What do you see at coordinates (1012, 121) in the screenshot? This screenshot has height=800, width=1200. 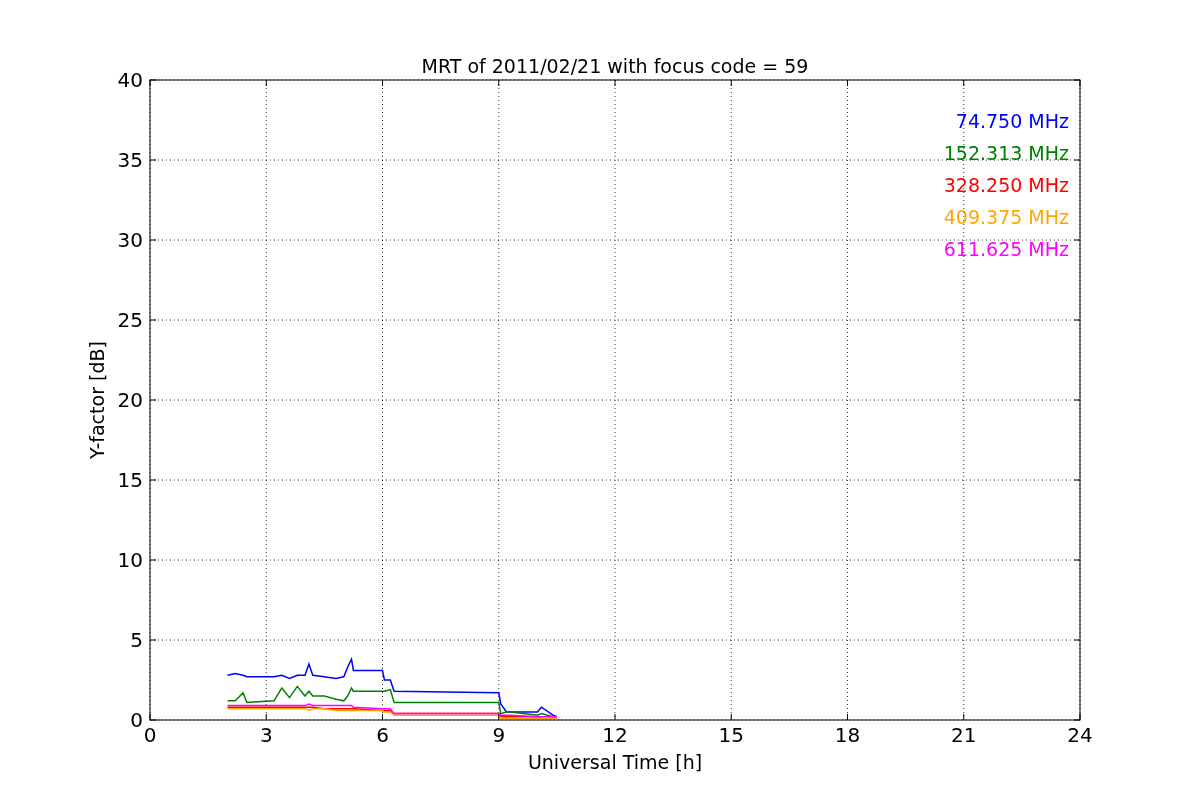 I see `legend-label: 74.750 MHz` at bounding box center [1012, 121].